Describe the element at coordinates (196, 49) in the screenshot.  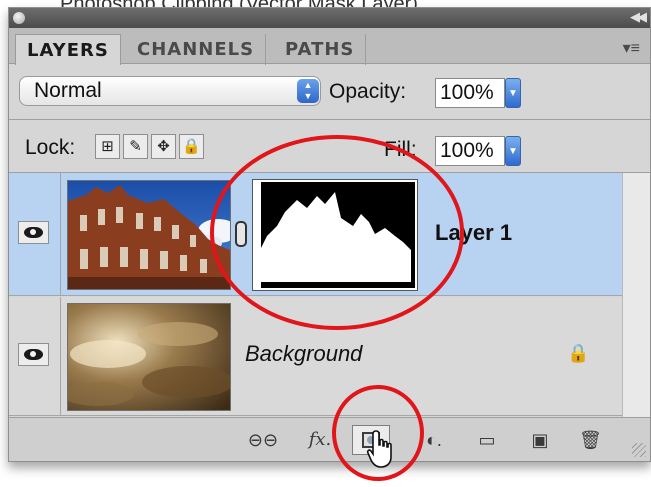
I see `tab-channels: CHANNELS` at that location.